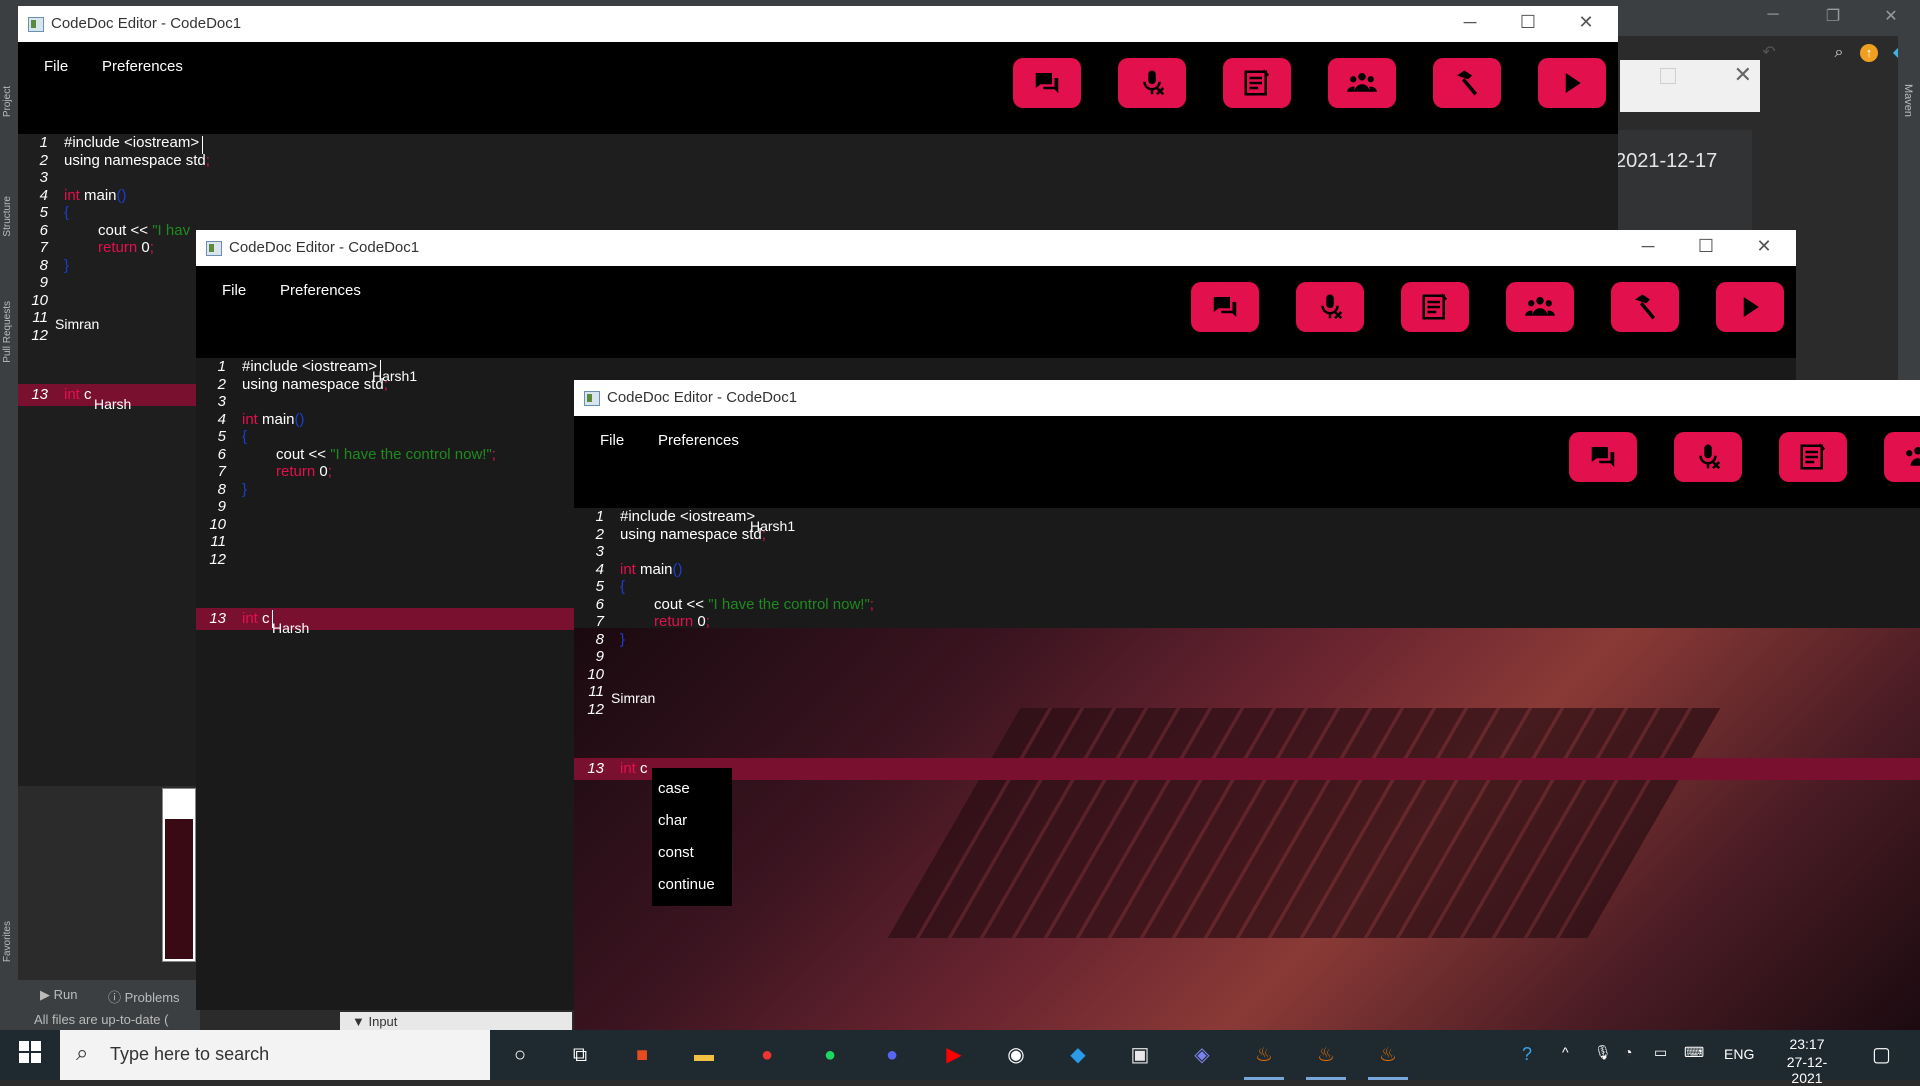  I want to click on line-number: 8, so click(43, 265).